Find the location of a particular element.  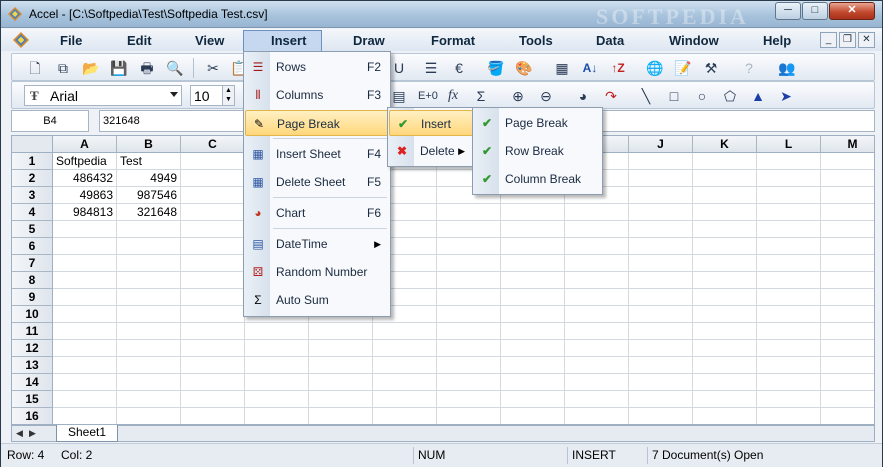

cell-d12 is located at coordinates (277, 348).